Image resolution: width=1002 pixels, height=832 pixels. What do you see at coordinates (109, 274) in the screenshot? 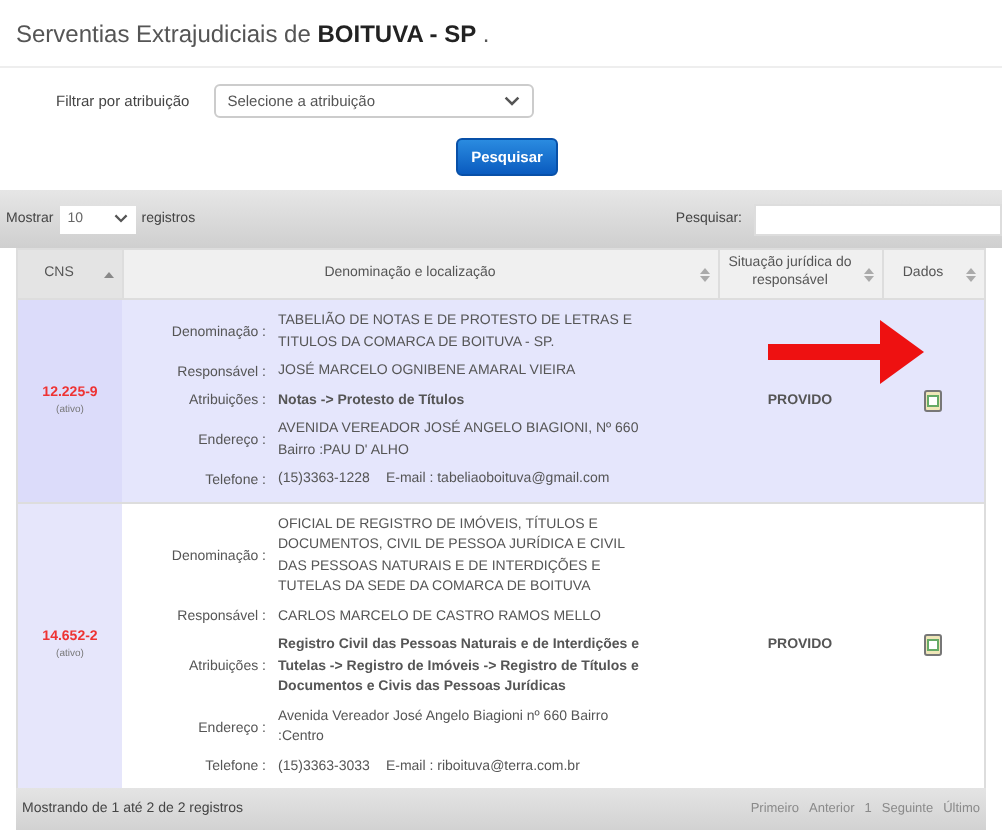
I see `sort-up-icon` at bounding box center [109, 274].